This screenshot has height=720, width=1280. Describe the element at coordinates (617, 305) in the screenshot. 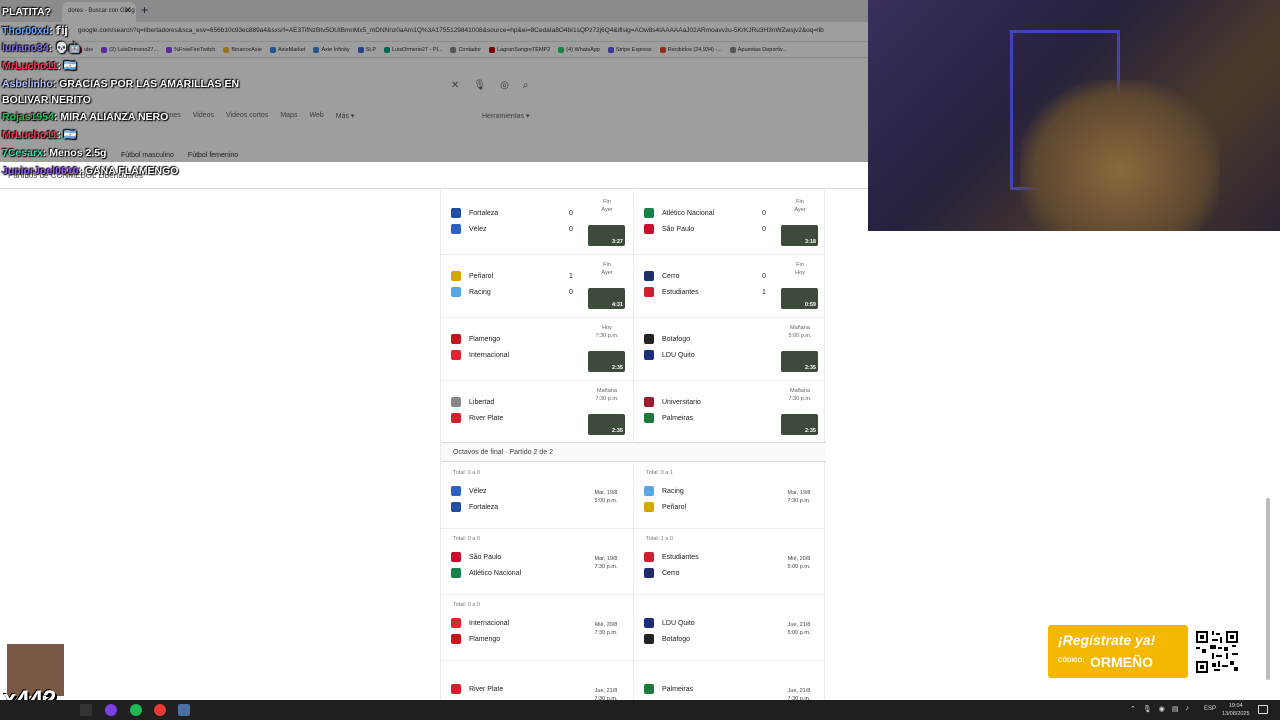

I see `video-duration: 4:31` at that location.